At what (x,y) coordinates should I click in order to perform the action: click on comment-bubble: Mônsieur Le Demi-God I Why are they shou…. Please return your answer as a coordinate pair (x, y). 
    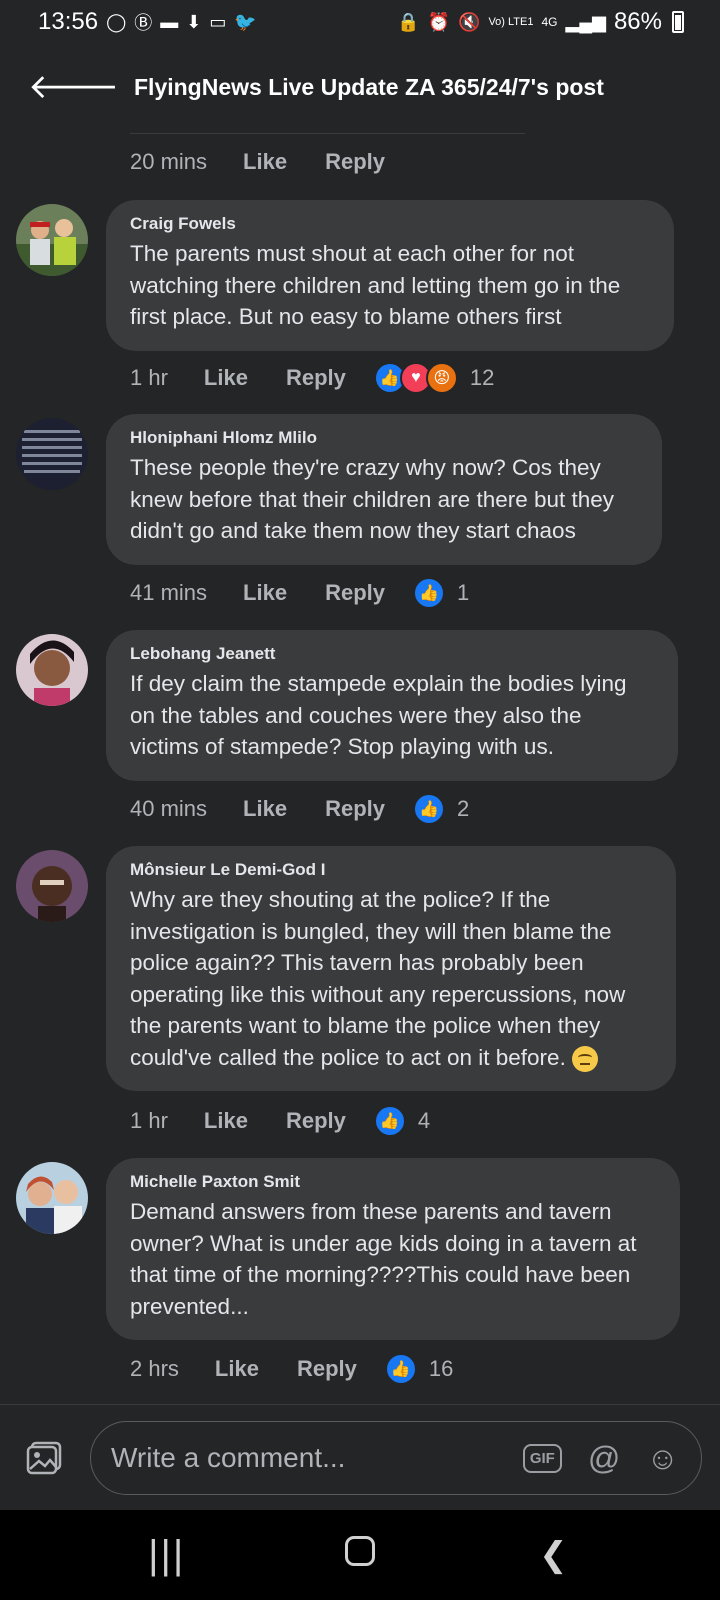
    Looking at the image, I should click on (391, 968).